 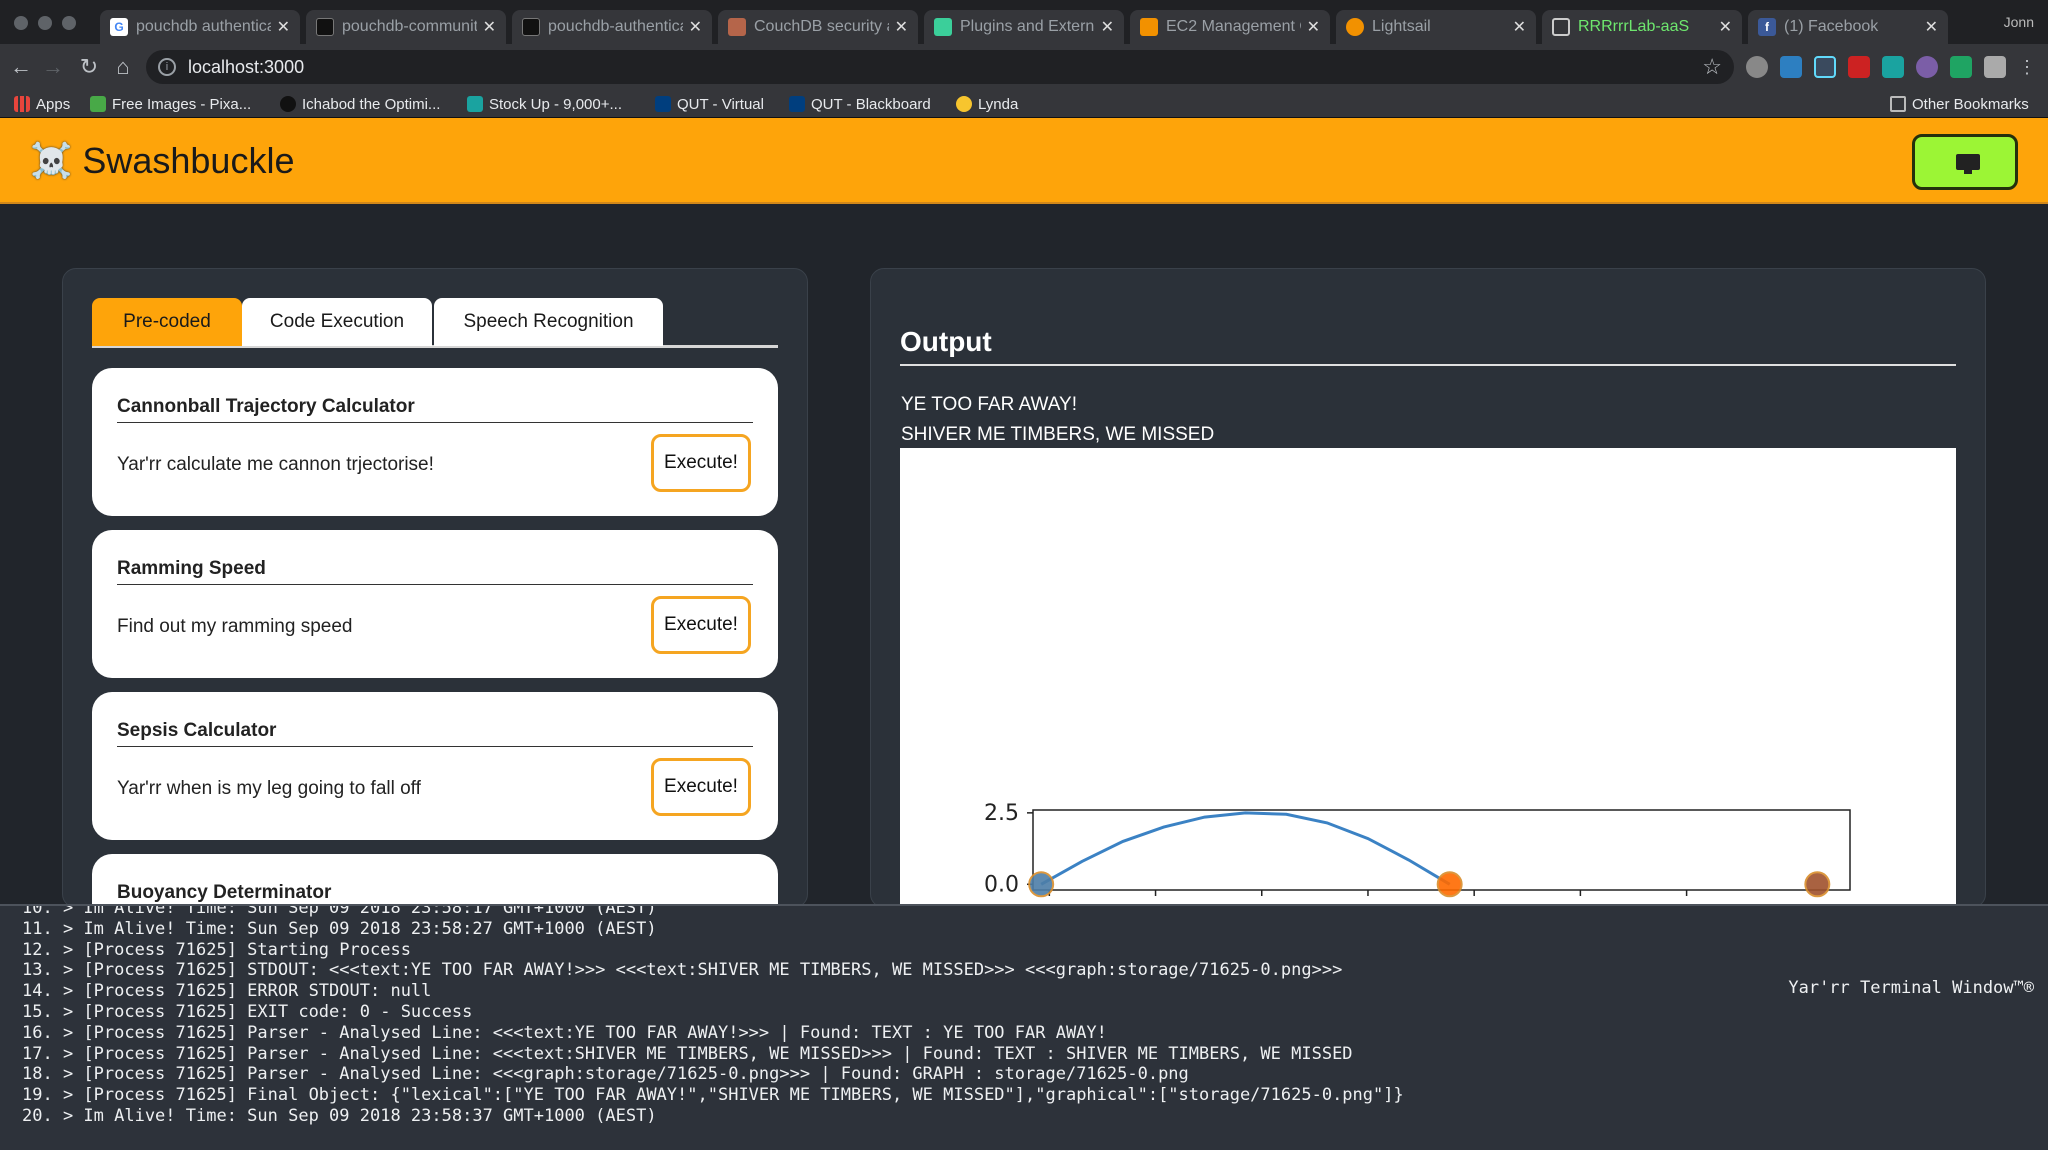 What do you see at coordinates (89, 67) in the screenshot?
I see `reload-icon: ↻` at bounding box center [89, 67].